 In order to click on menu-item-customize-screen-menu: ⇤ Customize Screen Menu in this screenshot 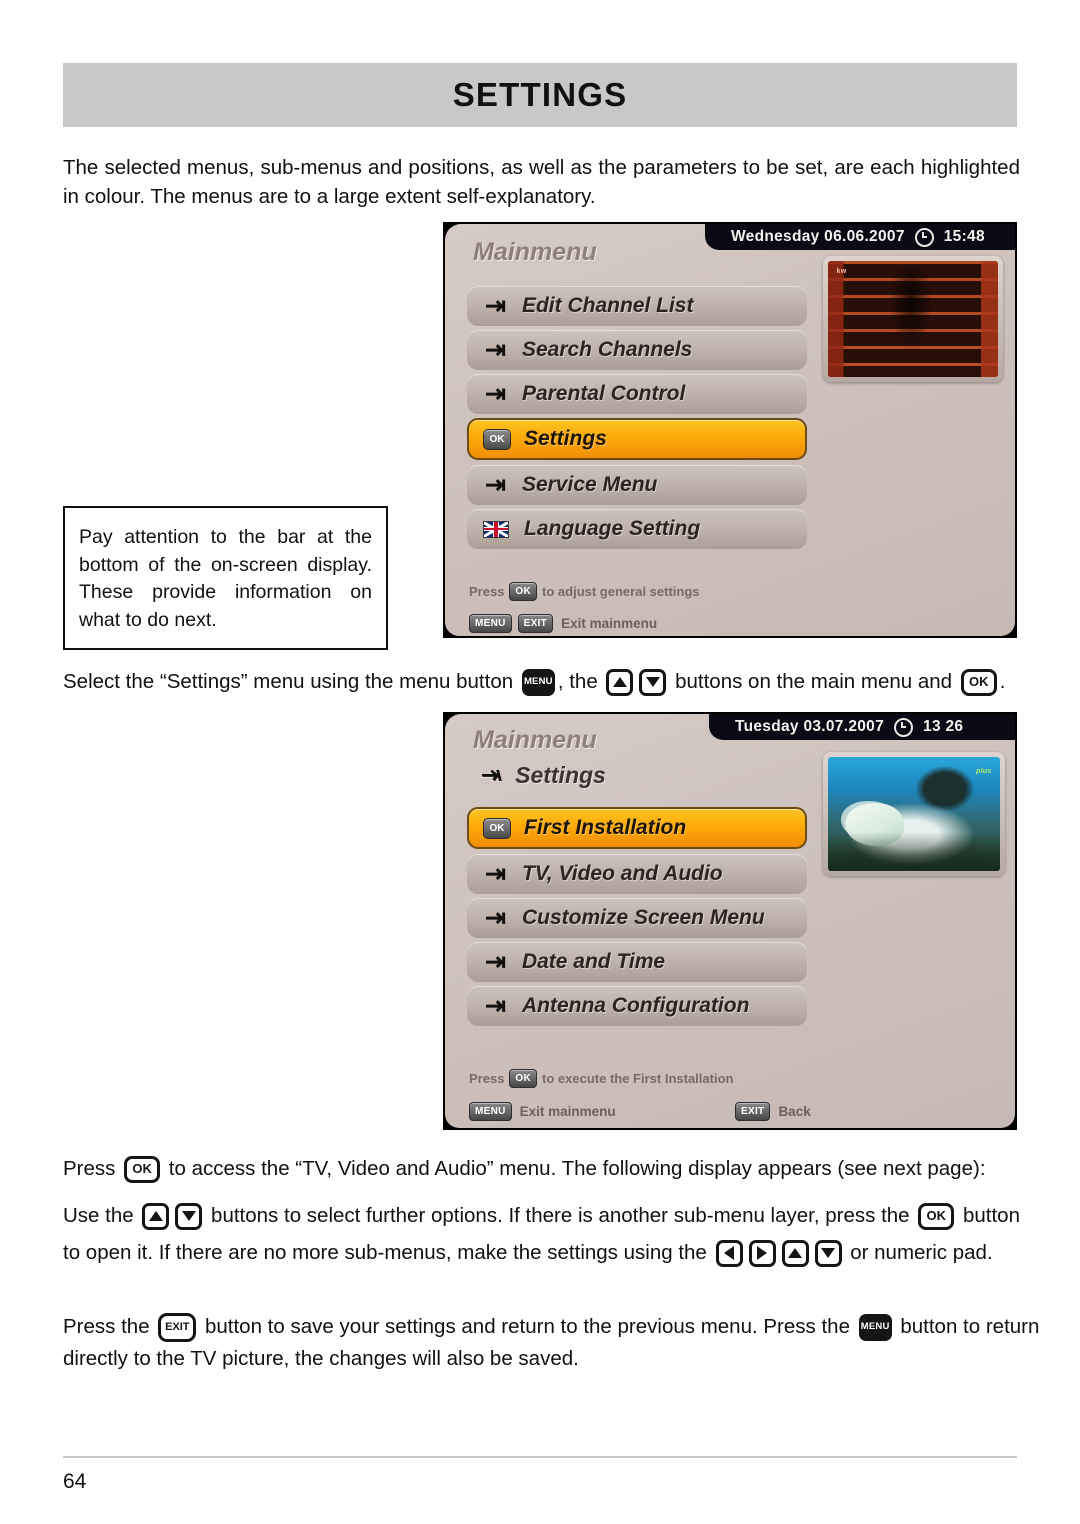, I will do `click(637, 918)`.